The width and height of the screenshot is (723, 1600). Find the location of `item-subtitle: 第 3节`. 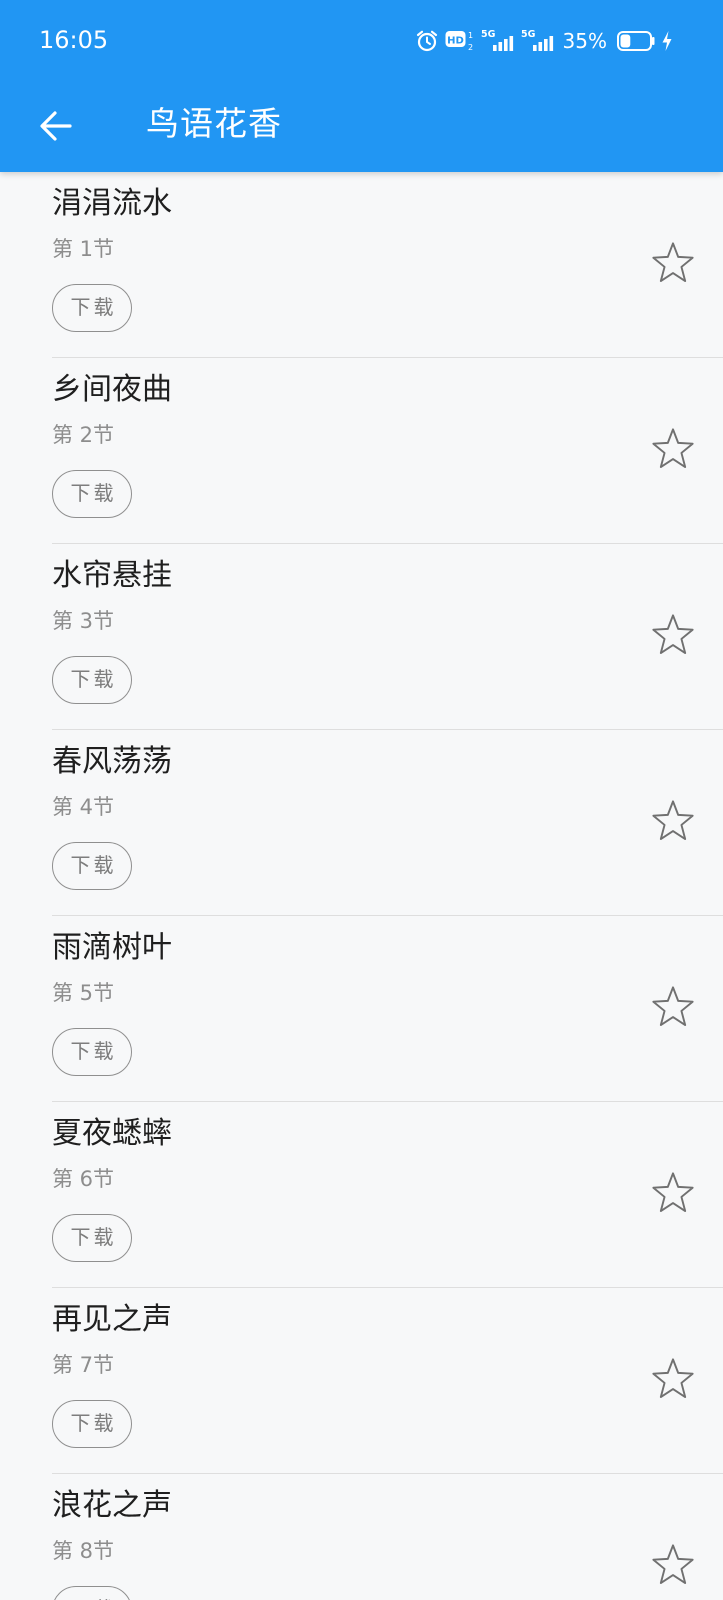

item-subtitle: 第 3节 is located at coordinates (83, 621).